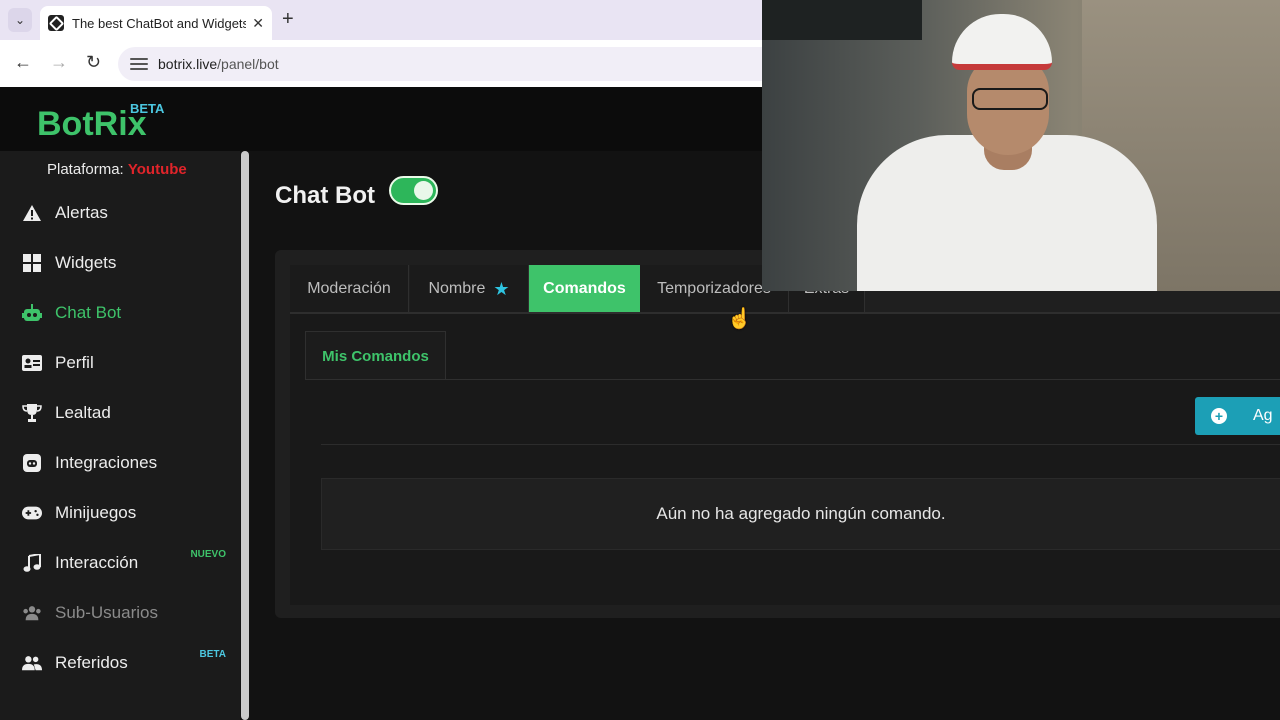  What do you see at coordinates (842, 20) in the screenshot?
I see `webcam-background-shelf` at bounding box center [842, 20].